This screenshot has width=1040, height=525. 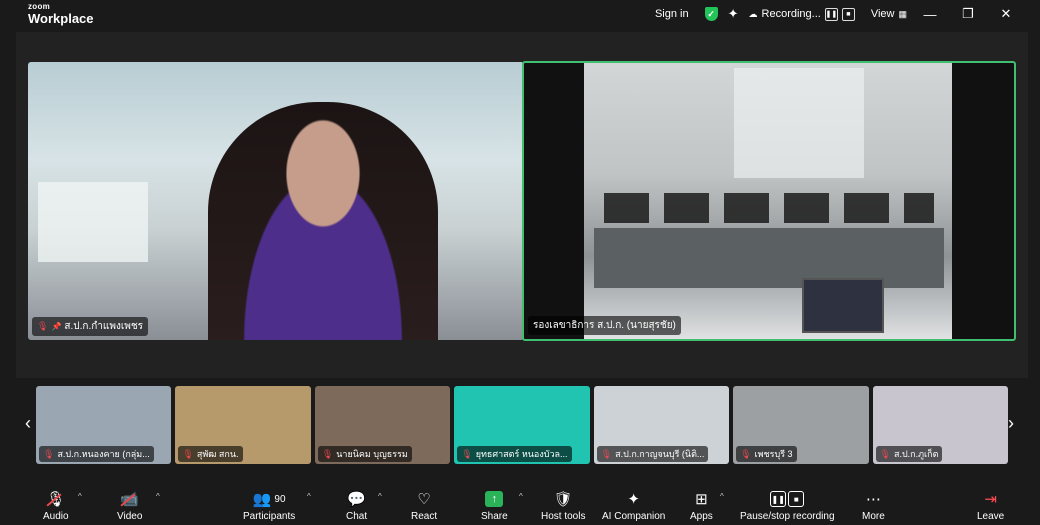 What do you see at coordinates (843, 305) in the screenshot?
I see `room-display-screen` at bounding box center [843, 305].